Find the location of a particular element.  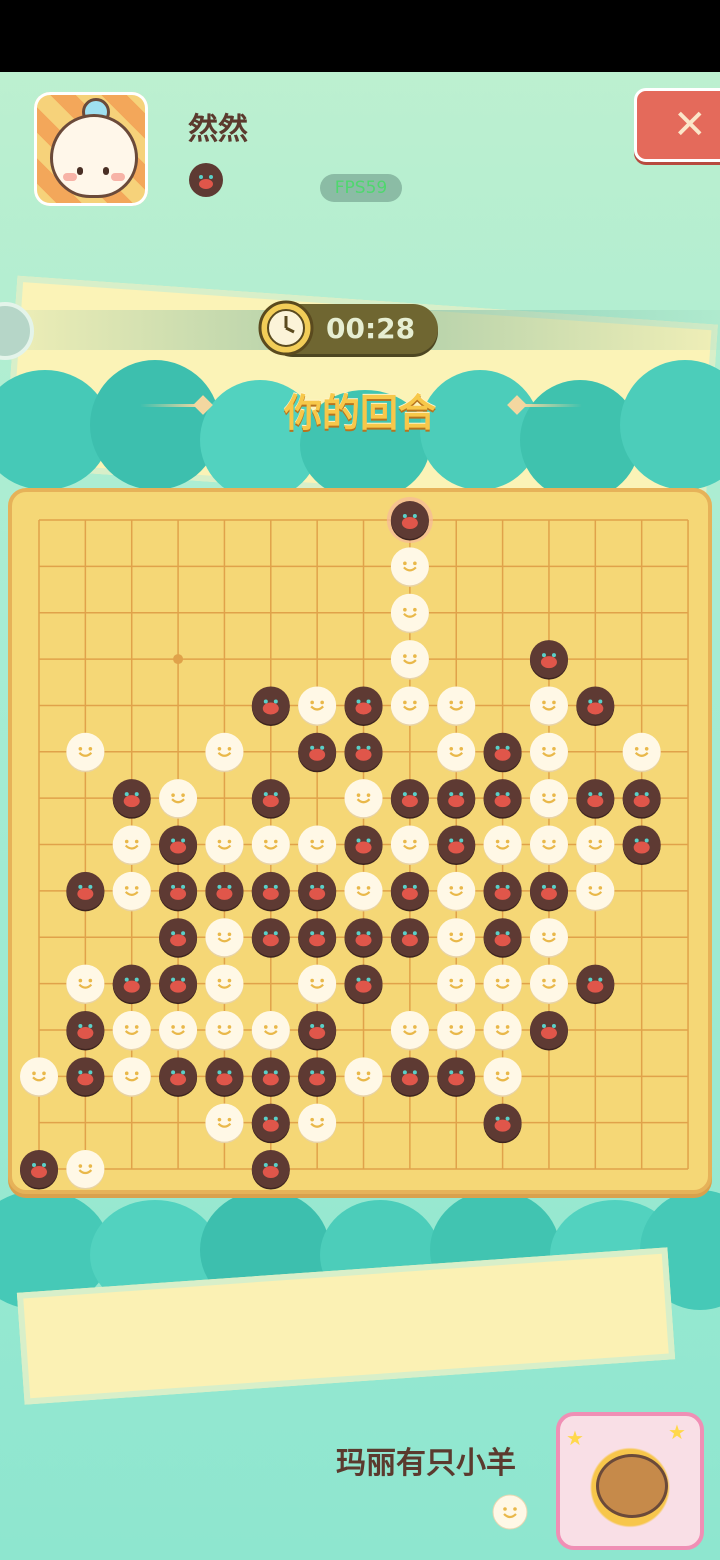

close-x-icon: ✕ is located at coordinates (690, 125).